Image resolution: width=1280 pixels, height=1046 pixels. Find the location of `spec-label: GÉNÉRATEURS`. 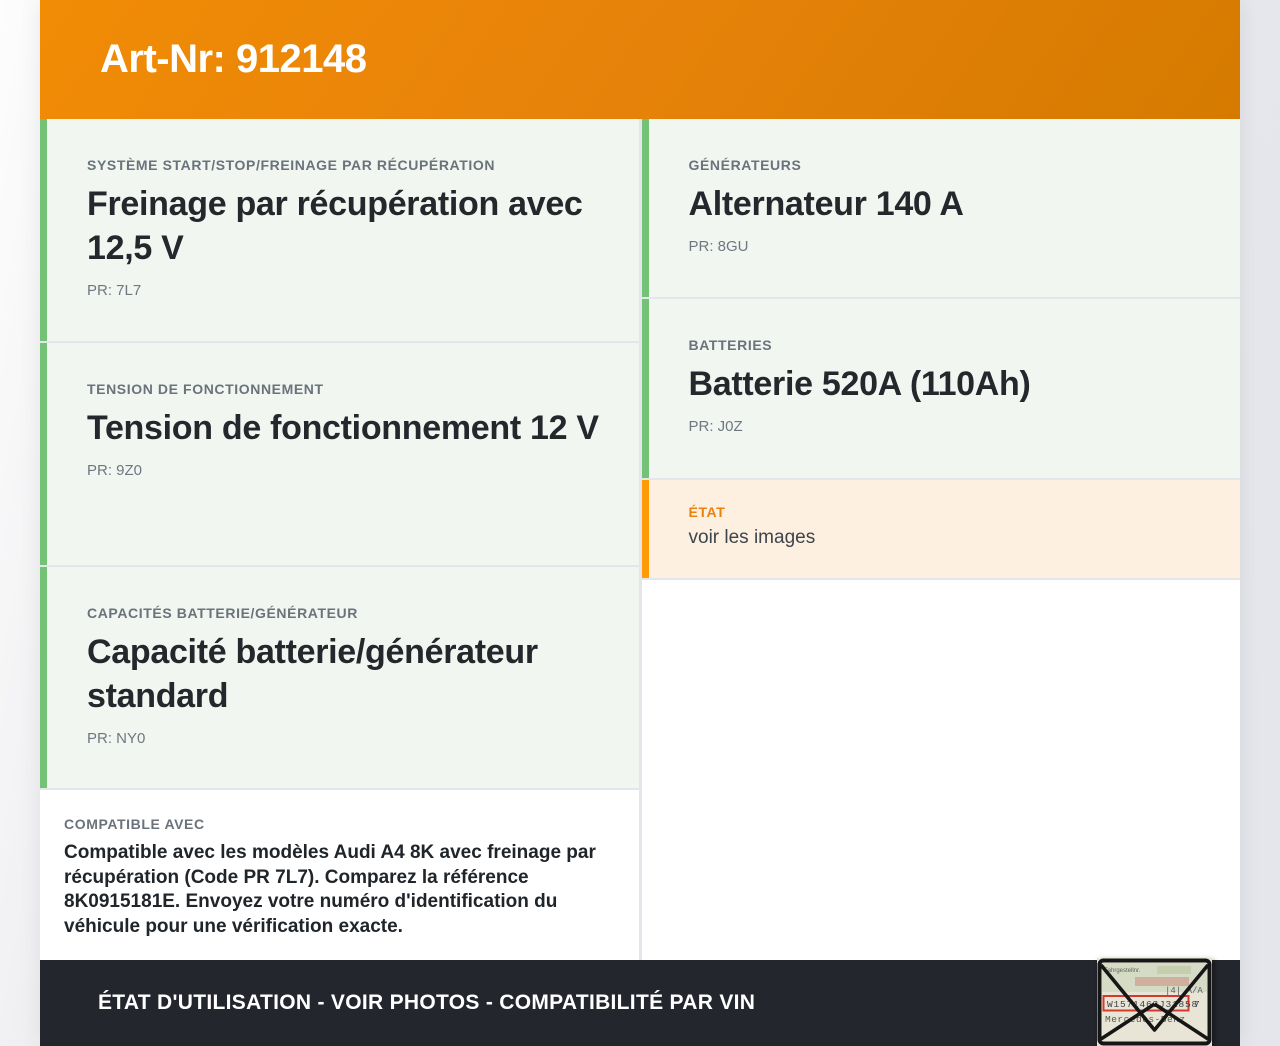

spec-label: GÉNÉRATEURS is located at coordinates (745, 165).